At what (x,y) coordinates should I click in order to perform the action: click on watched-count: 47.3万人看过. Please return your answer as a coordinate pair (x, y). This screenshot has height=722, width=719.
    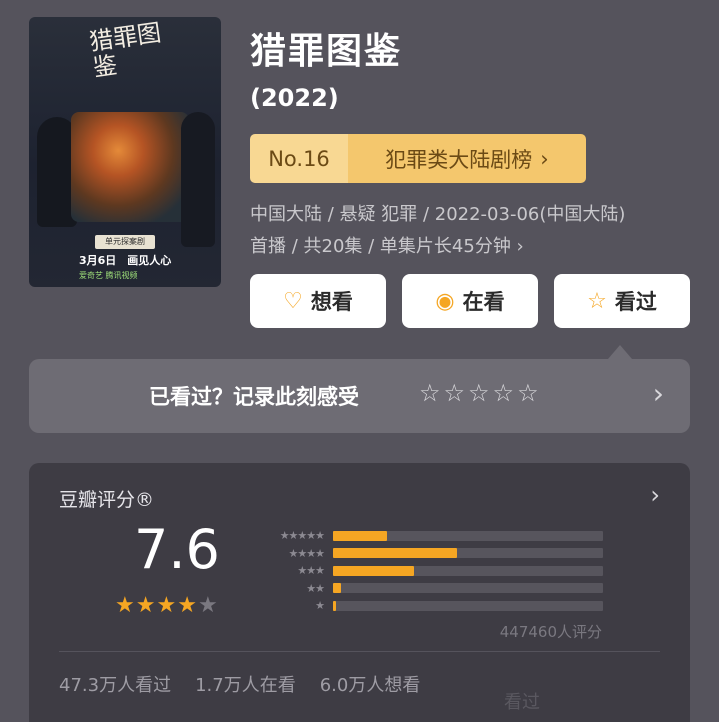
    Looking at the image, I should click on (115, 684).